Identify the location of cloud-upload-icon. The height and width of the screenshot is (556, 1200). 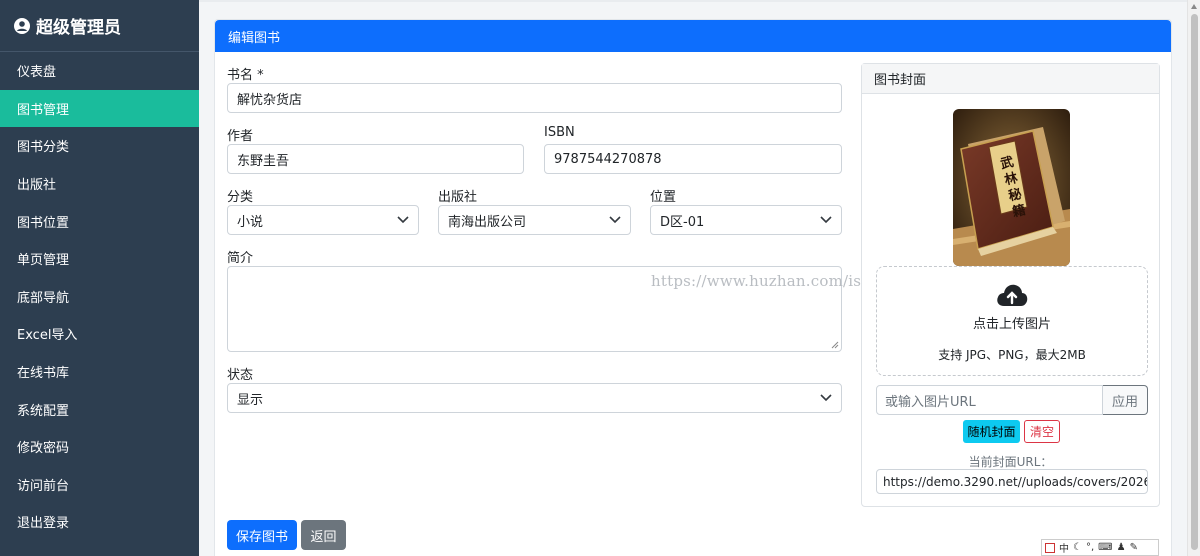
(1012, 295).